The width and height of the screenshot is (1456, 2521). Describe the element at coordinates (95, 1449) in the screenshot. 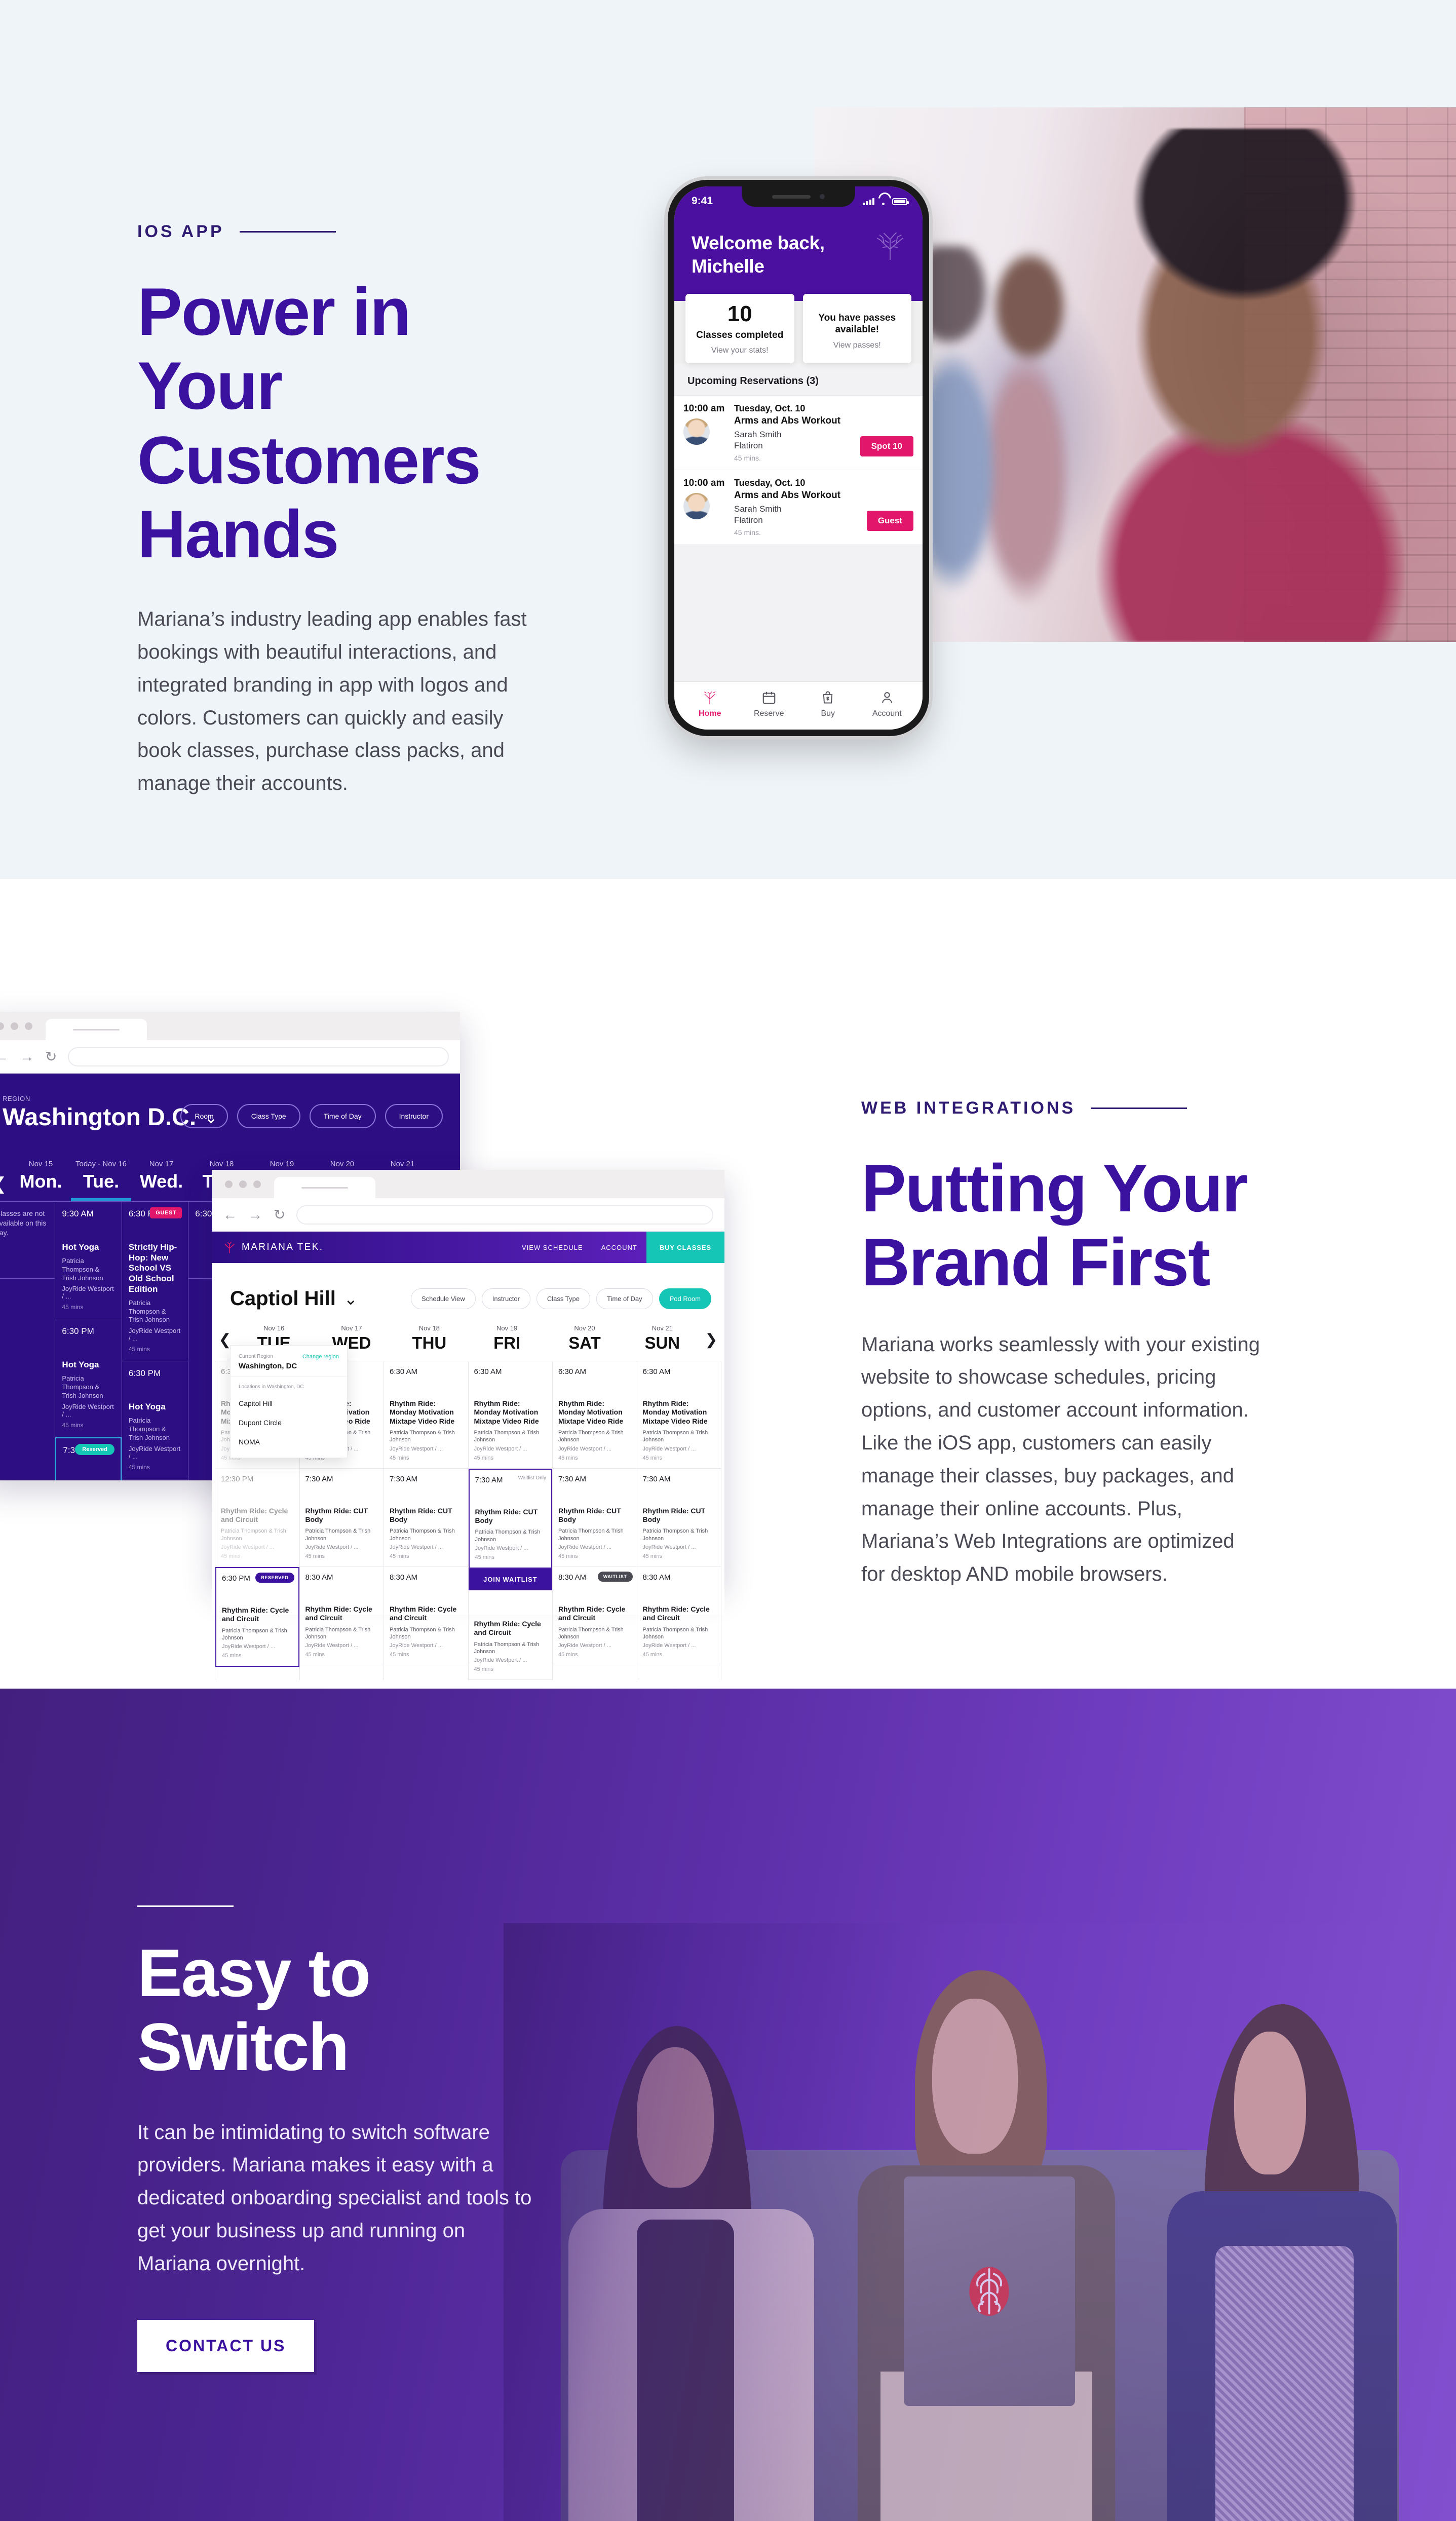

I see `reserved-badge: Reserved` at that location.